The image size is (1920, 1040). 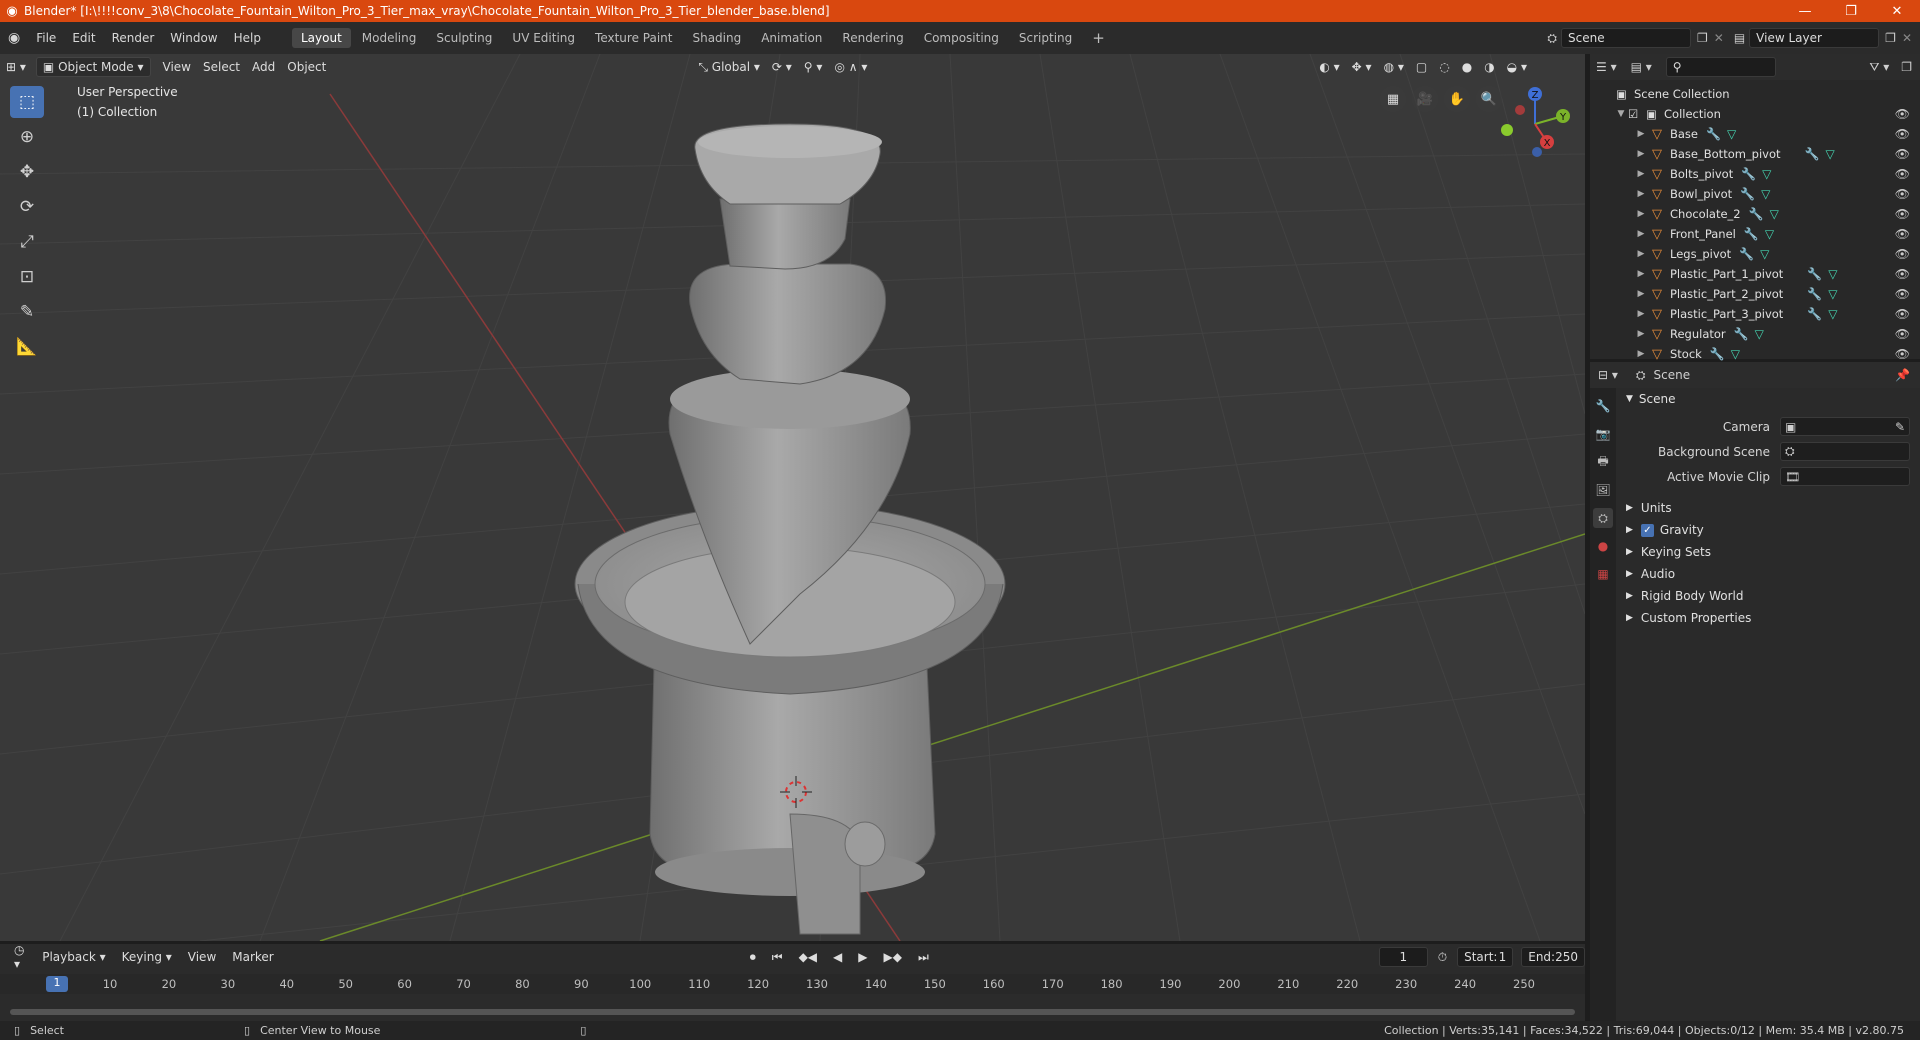 What do you see at coordinates (1552, 38) in the screenshot?
I see `scene-icon: ⛭` at bounding box center [1552, 38].